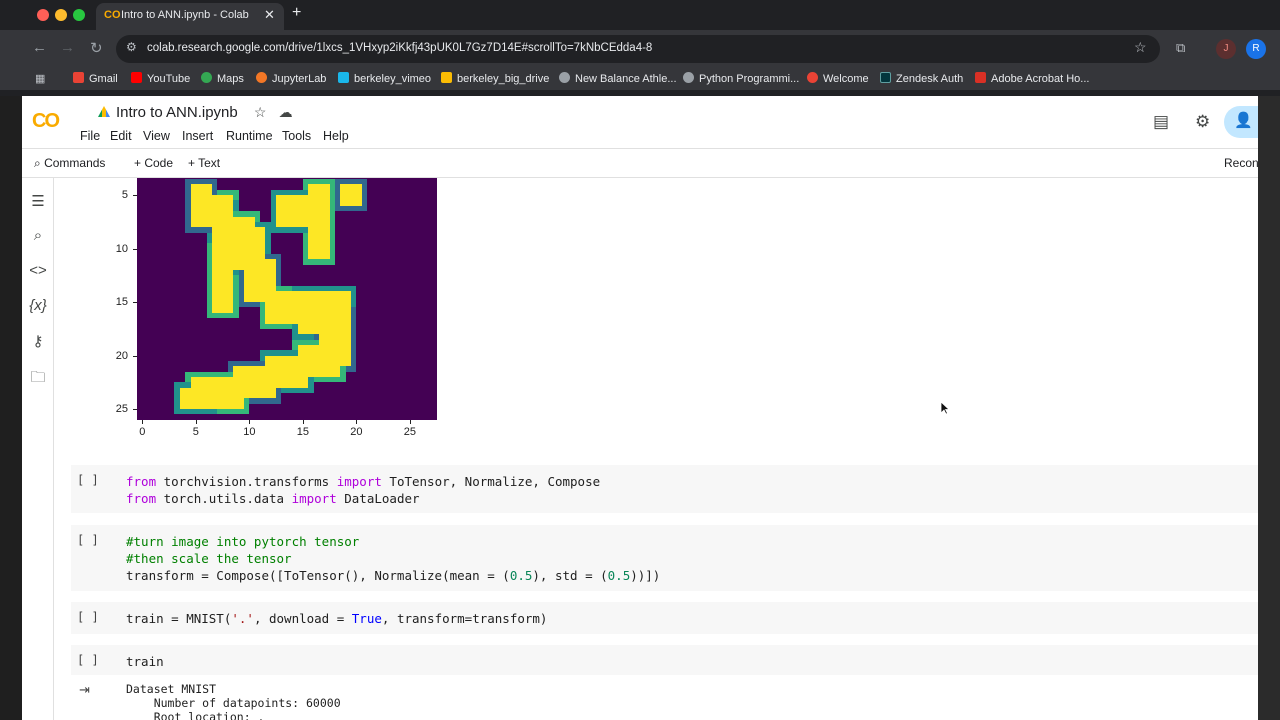  What do you see at coordinates (38, 341) in the screenshot?
I see `secrets-key-icon: ⚷` at bounding box center [38, 341].